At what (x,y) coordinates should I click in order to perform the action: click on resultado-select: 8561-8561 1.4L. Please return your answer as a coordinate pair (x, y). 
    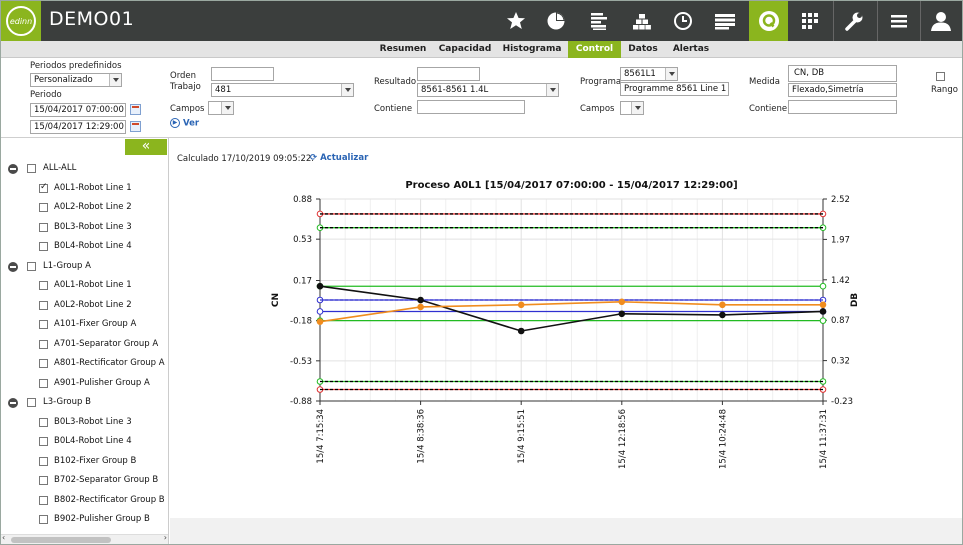
    Looking at the image, I should click on (488, 90).